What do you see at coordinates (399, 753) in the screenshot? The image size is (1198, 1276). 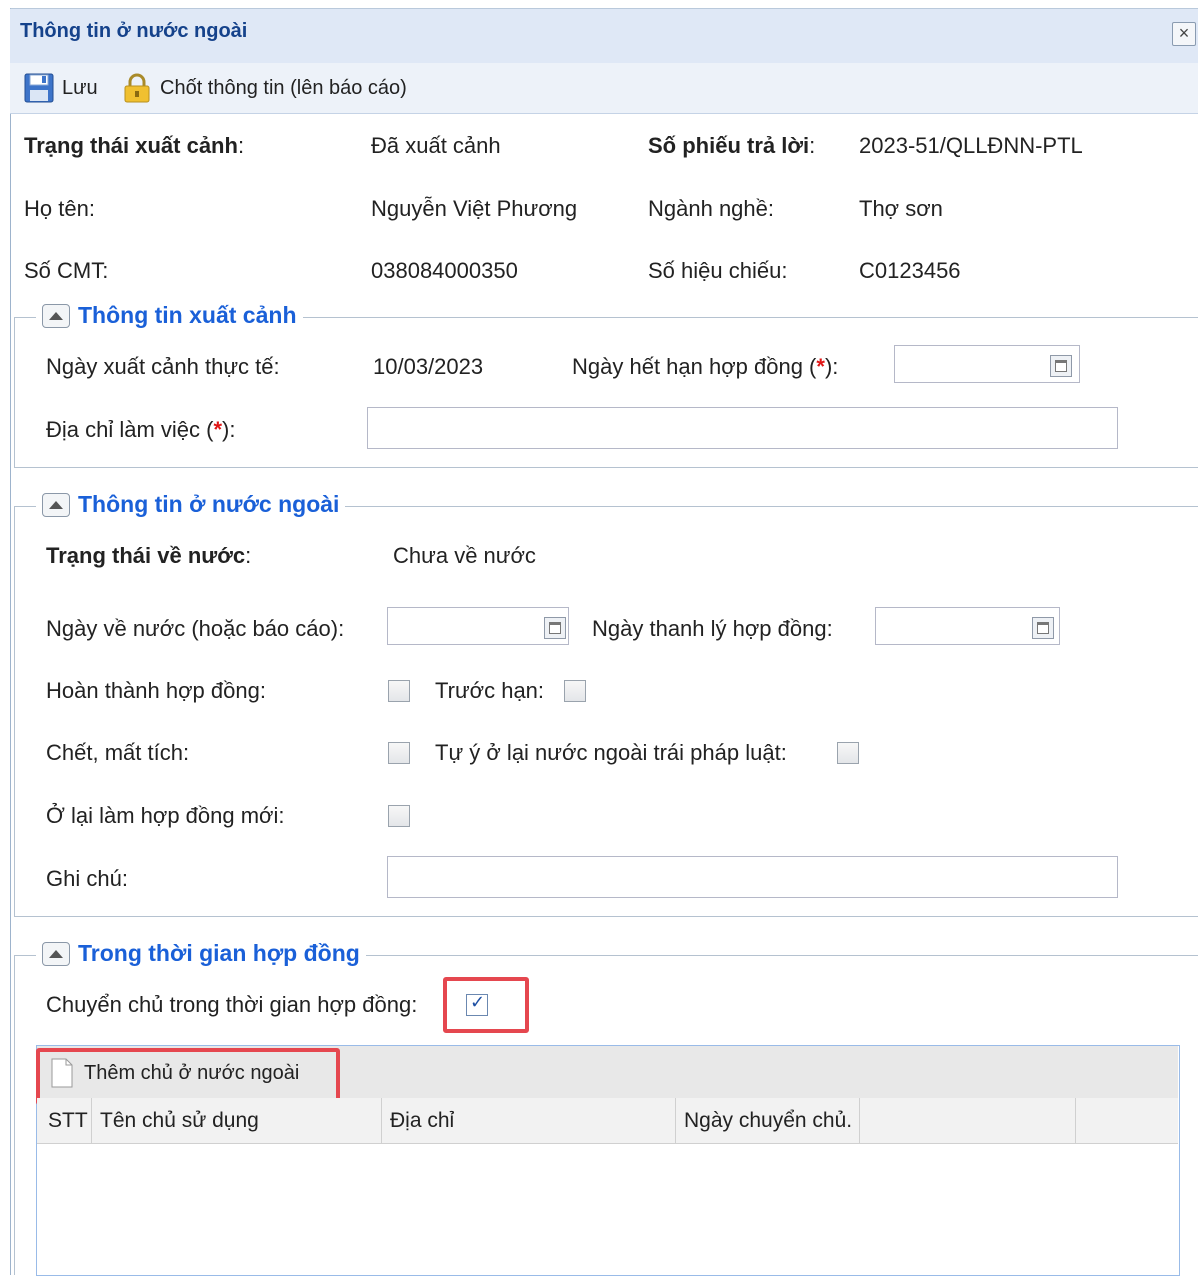 I see `dead-missing-checkbox` at bounding box center [399, 753].